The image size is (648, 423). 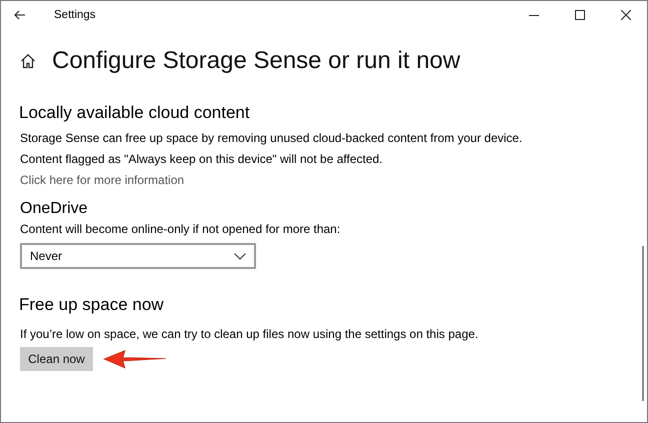 I want to click on description-text: Storage Sense can free up space by removing unused cloud-backed content from your device., so click(x=272, y=138).